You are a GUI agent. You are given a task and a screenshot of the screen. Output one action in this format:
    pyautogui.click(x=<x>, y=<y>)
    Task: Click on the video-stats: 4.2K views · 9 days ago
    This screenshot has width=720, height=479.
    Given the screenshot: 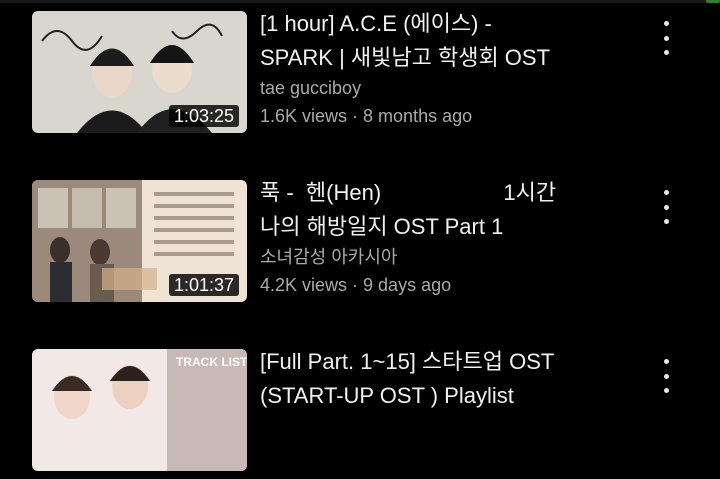 What is the action you would take?
    pyautogui.click(x=356, y=285)
    